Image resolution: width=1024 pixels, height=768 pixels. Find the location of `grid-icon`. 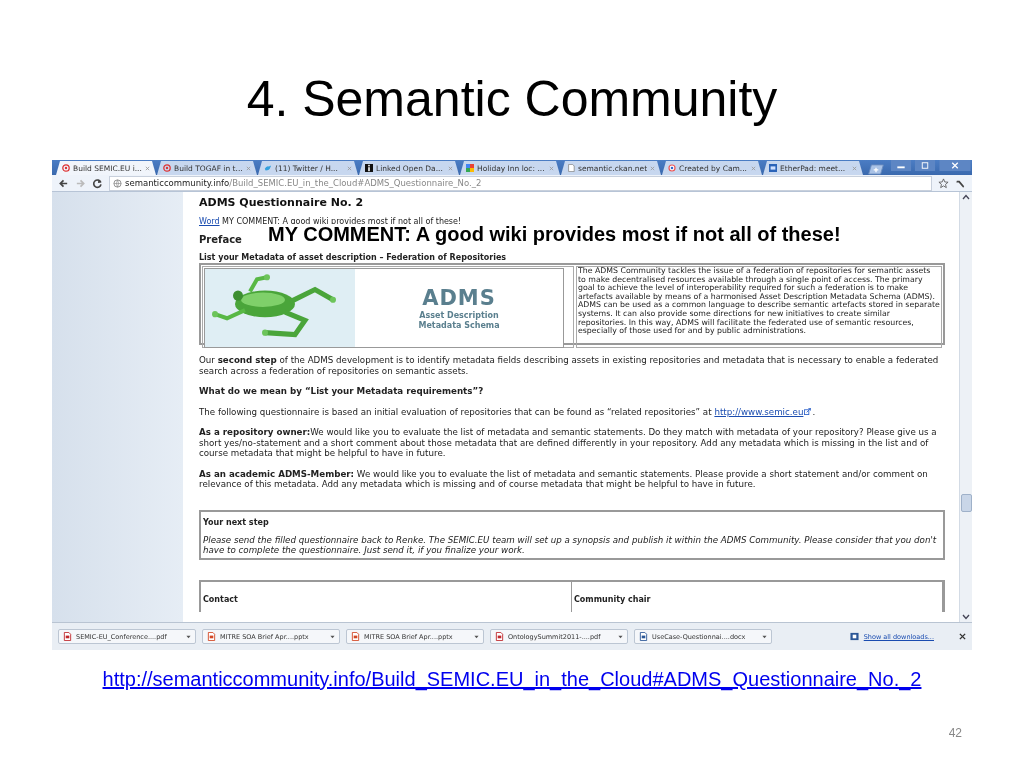

grid-icon is located at coordinates (470, 168).